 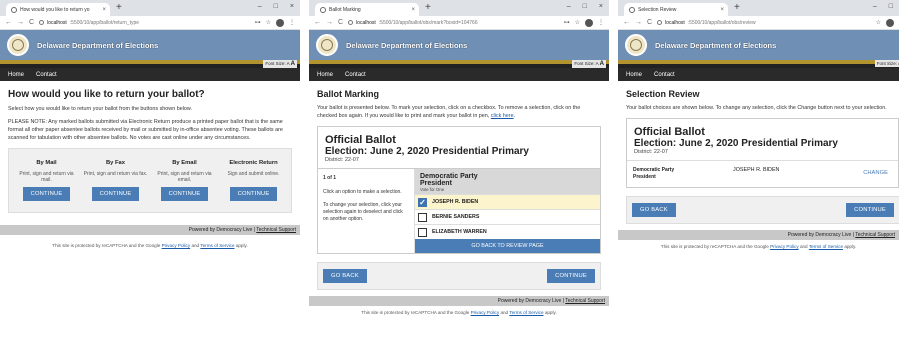 I want to click on option-title: By Fax, so click(x=115, y=163).